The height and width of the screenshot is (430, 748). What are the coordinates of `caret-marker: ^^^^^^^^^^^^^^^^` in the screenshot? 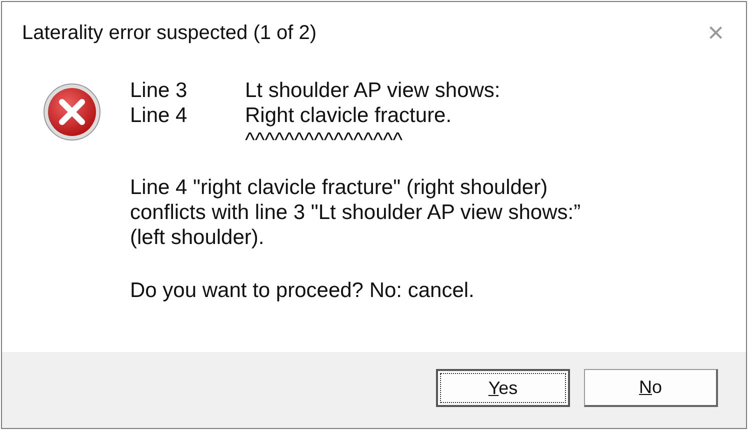 It's located at (324, 140).